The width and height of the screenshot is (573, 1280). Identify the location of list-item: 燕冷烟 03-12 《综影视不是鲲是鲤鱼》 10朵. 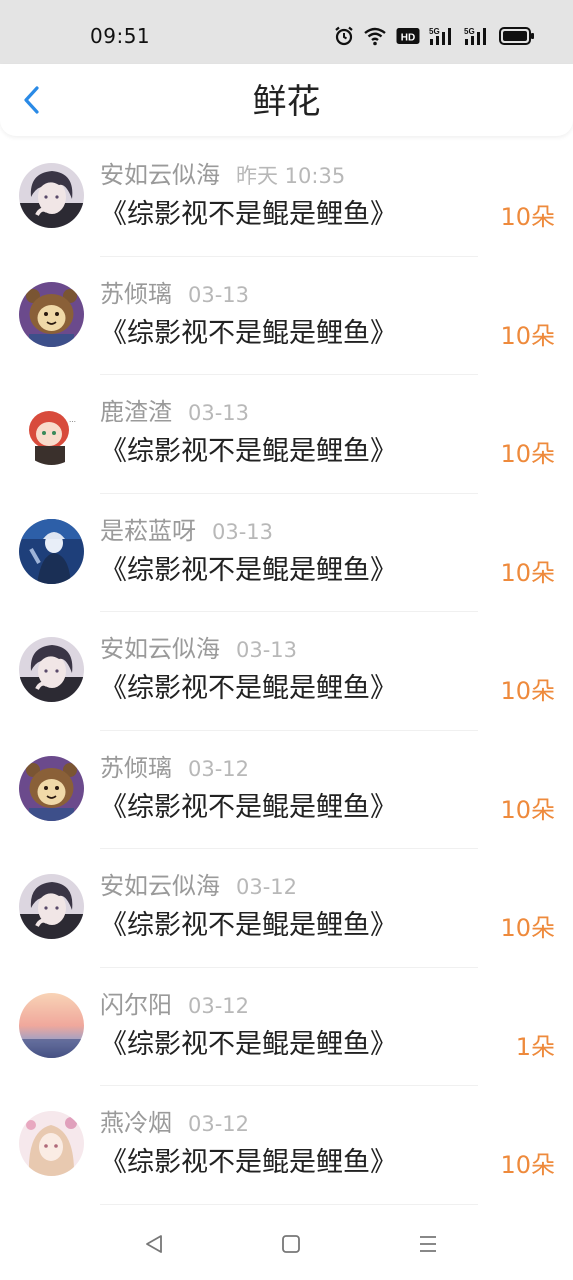
(286, 1145).